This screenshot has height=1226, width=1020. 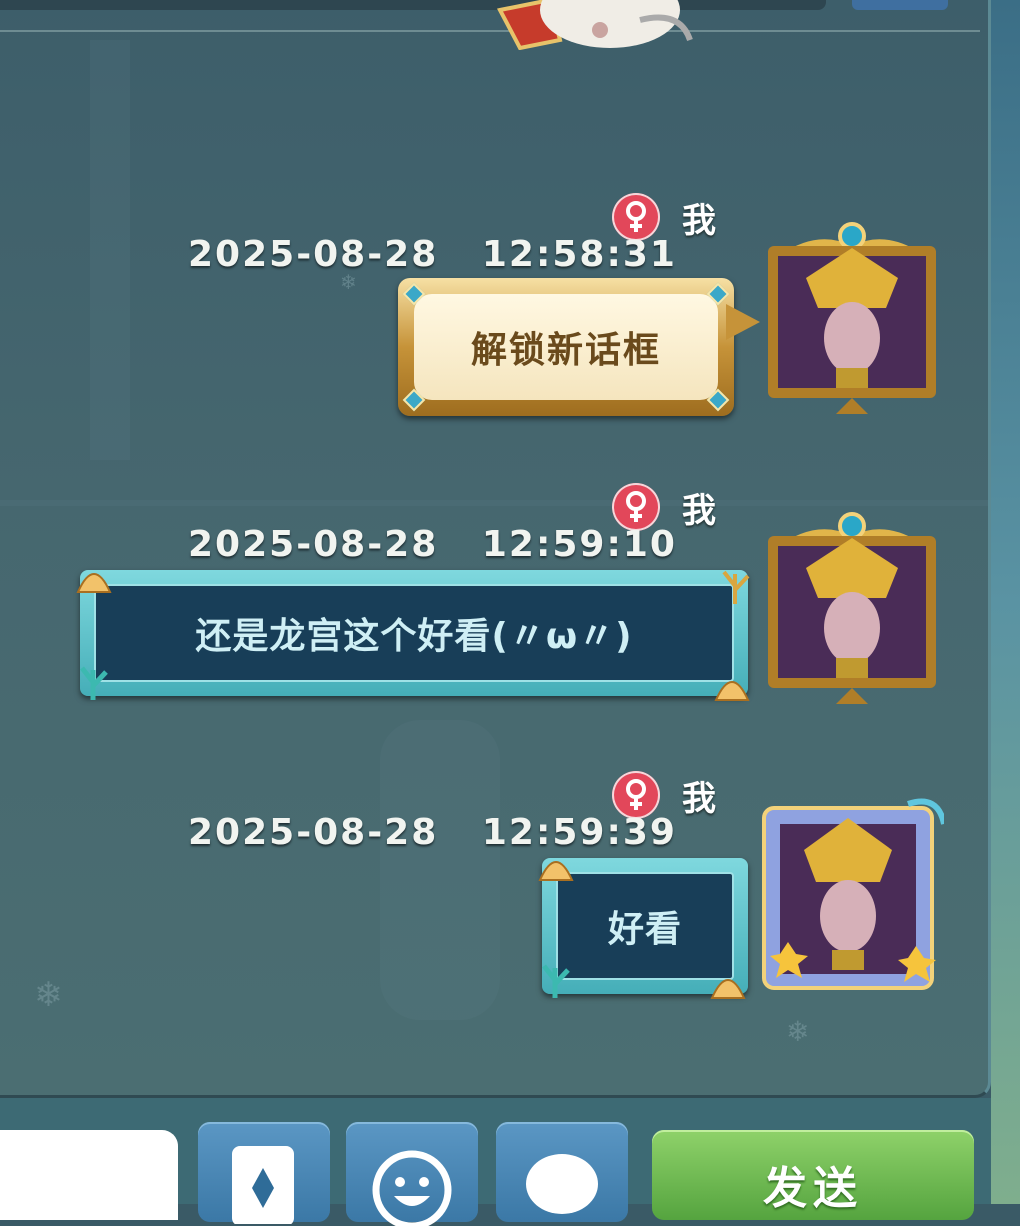 What do you see at coordinates (594, 25) in the screenshot?
I see `mascot-icon` at bounding box center [594, 25].